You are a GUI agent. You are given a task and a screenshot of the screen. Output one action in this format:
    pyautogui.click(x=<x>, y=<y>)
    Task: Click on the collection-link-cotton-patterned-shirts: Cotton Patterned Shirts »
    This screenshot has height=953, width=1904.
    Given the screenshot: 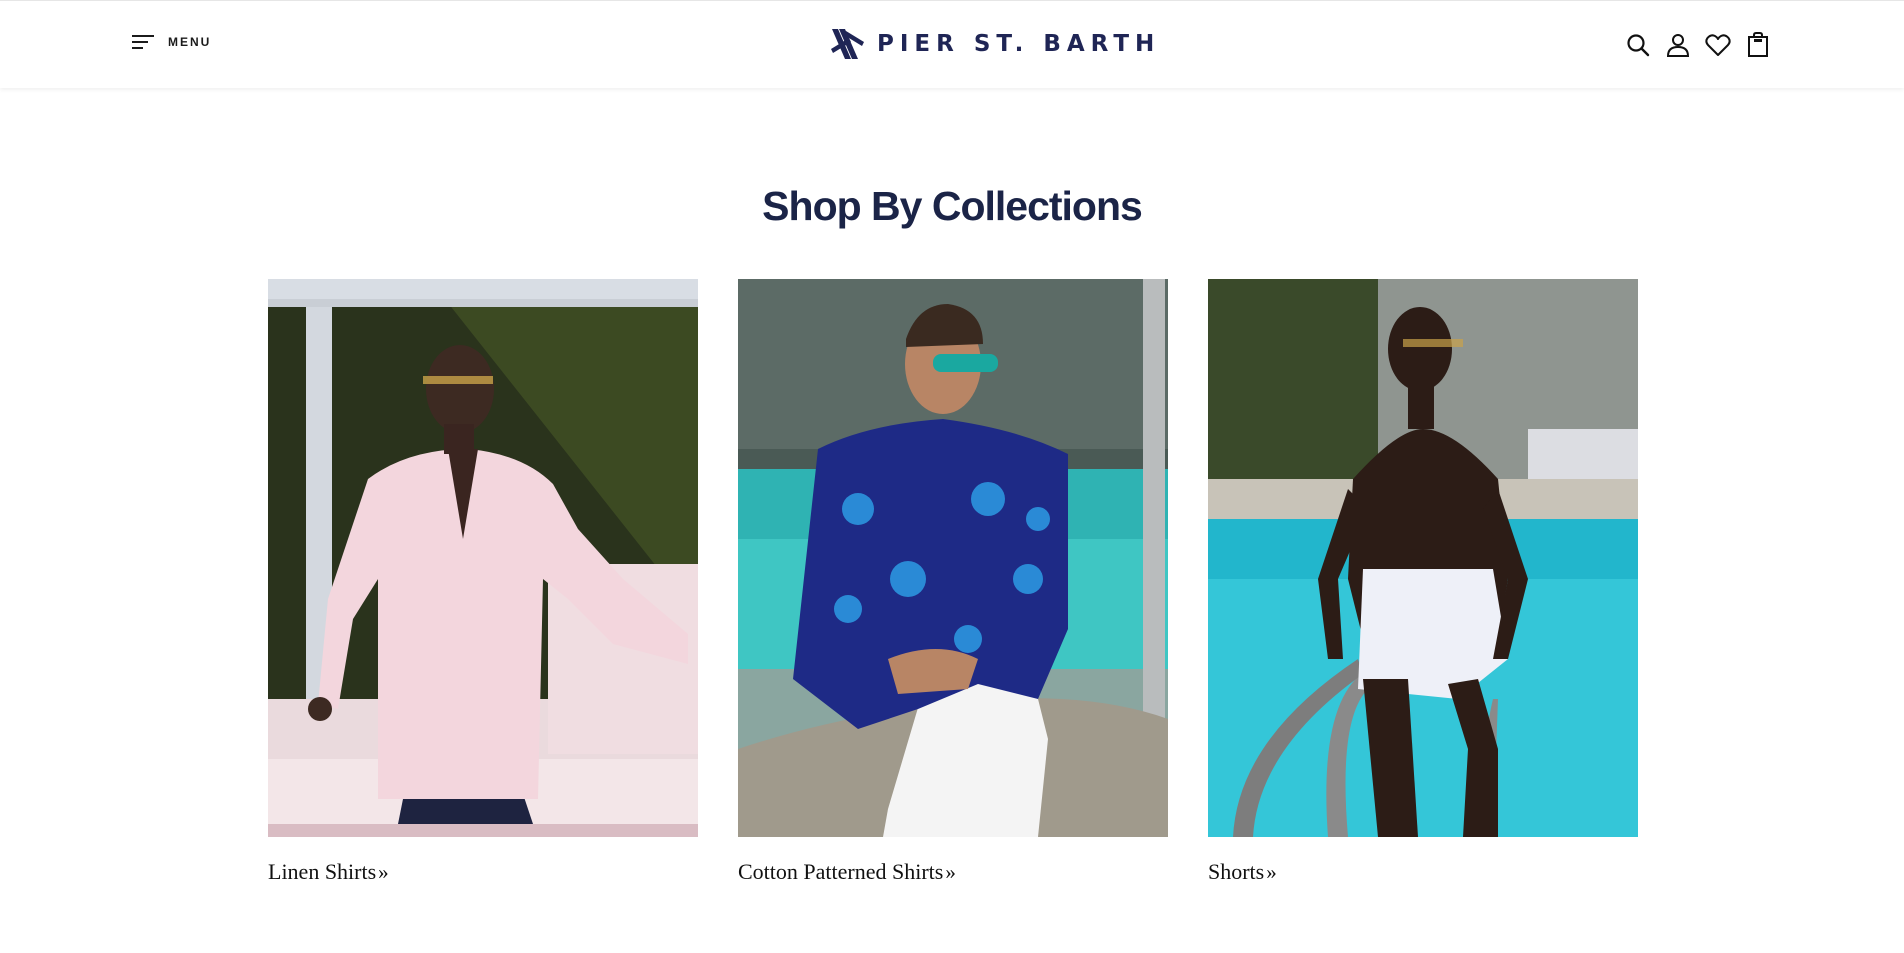 What is the action you would take?
    pyautogui.click(x=953, y=872)
    